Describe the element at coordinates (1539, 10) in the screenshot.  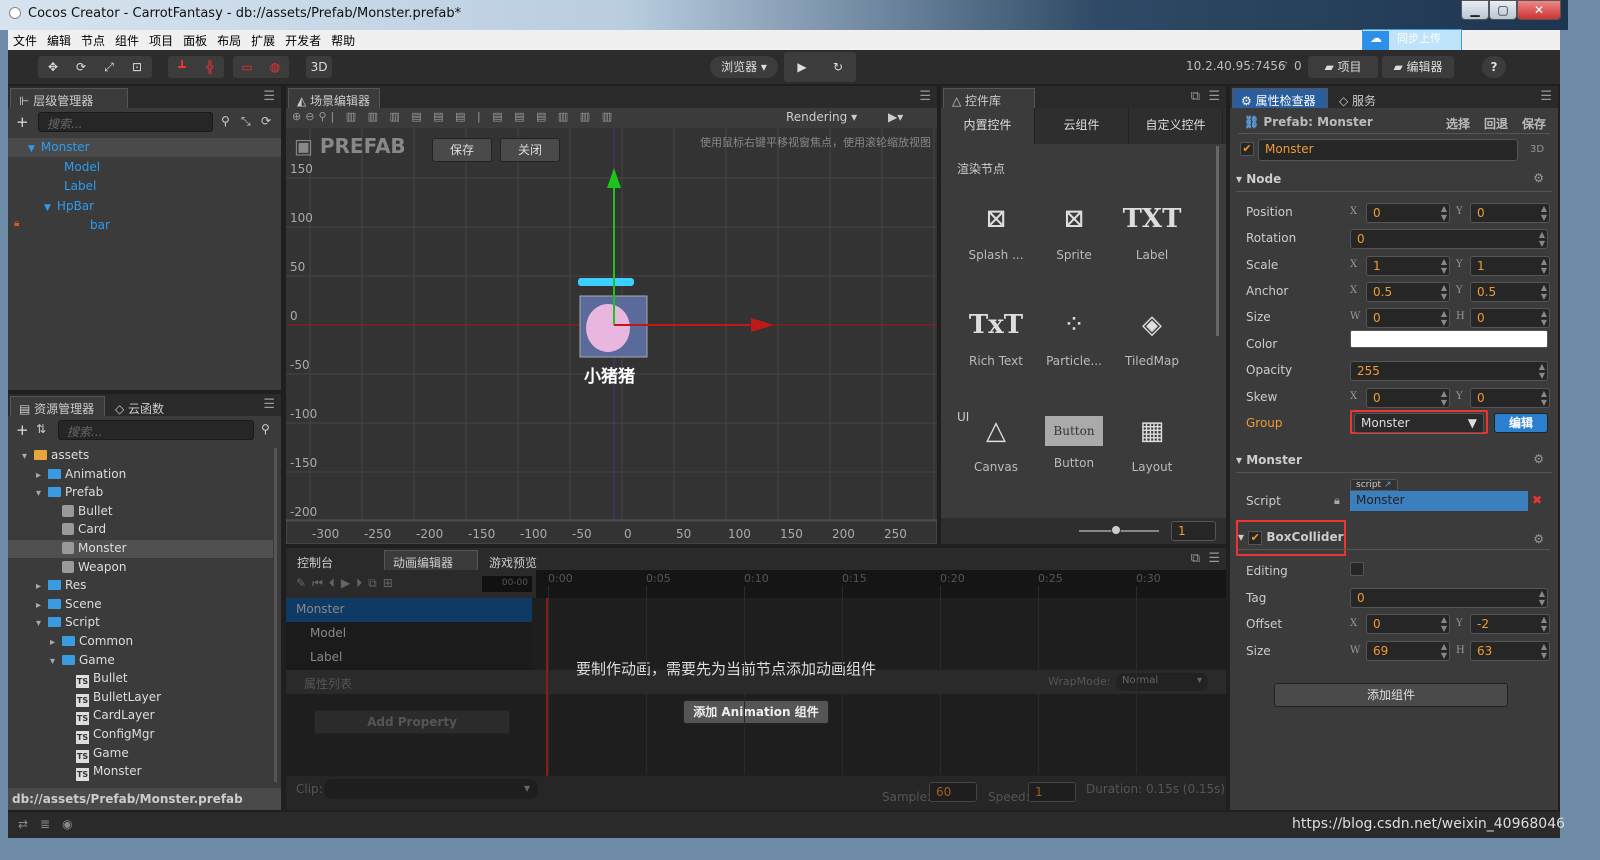
I see `close-button: ✕` at that location.